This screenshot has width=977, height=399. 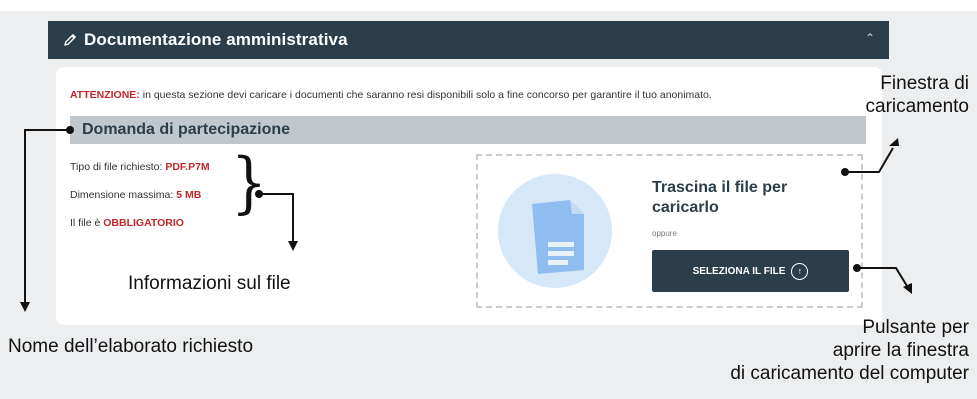 I want to click on annotation-file-info: Informazioni sul file, so click(x=209, y=283).